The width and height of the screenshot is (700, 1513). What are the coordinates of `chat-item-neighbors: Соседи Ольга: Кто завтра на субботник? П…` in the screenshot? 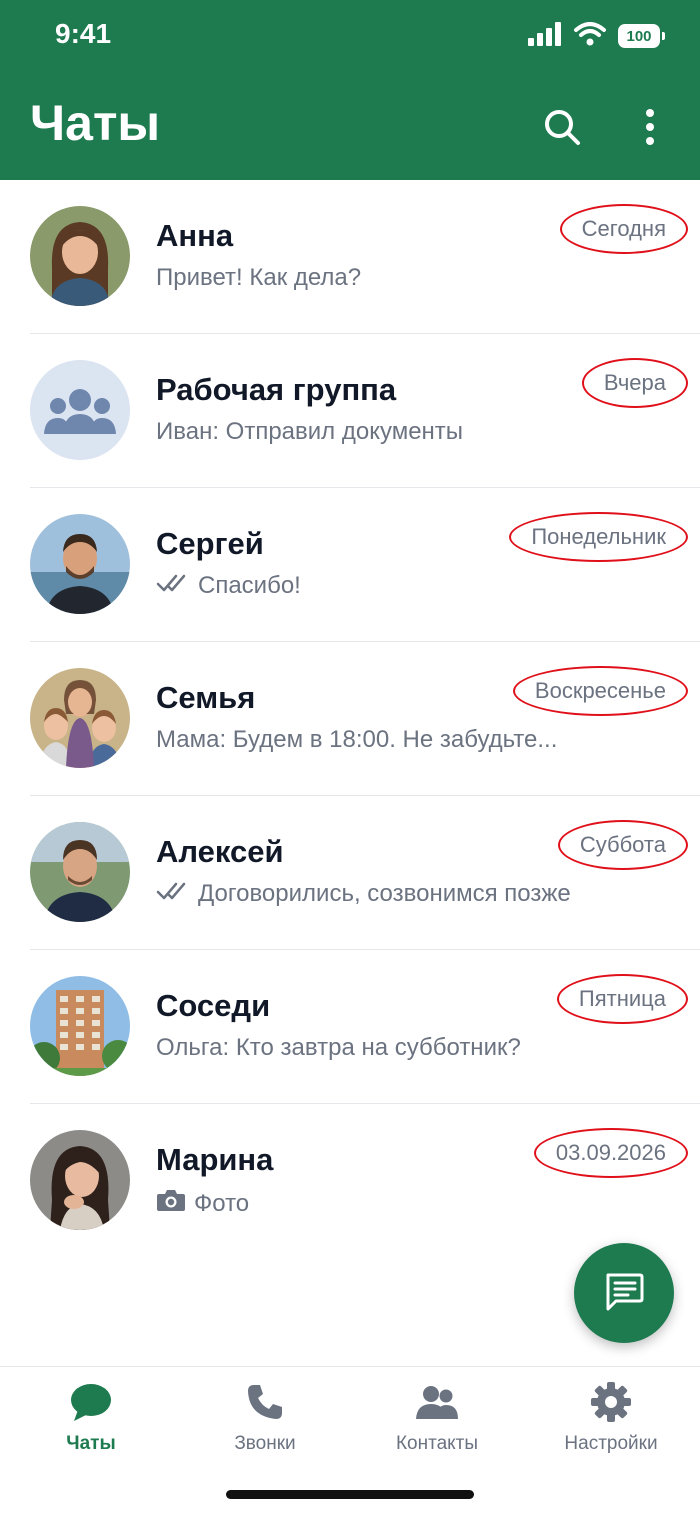 It's located at (350, 1027).